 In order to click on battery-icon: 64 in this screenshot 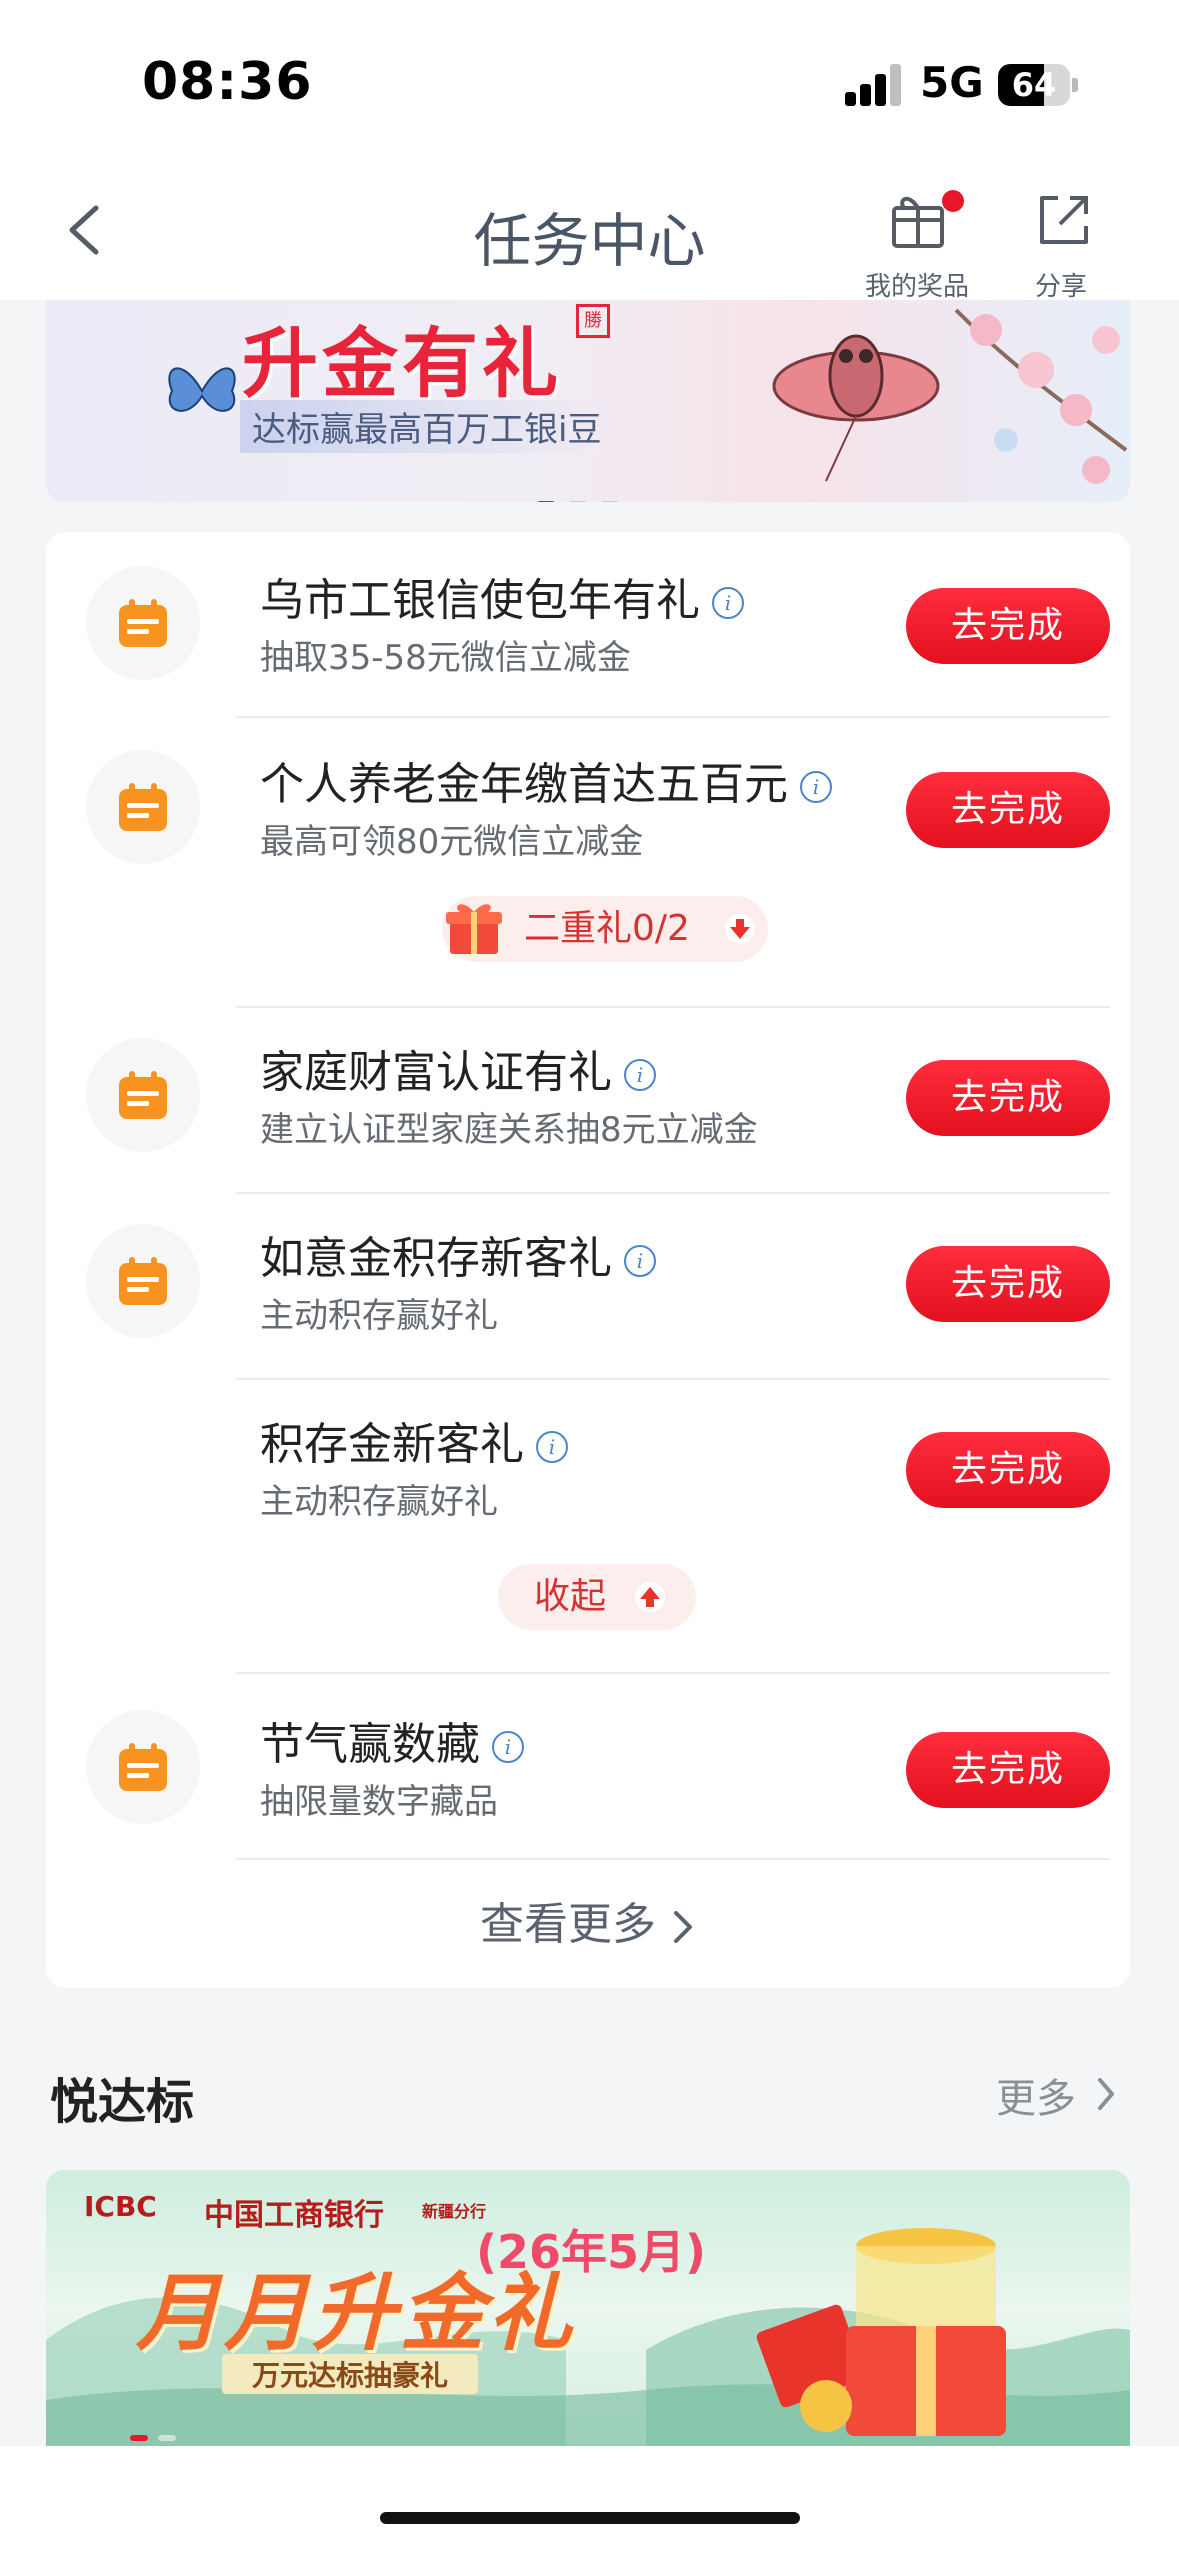, I will do `click(1034, 85)`.